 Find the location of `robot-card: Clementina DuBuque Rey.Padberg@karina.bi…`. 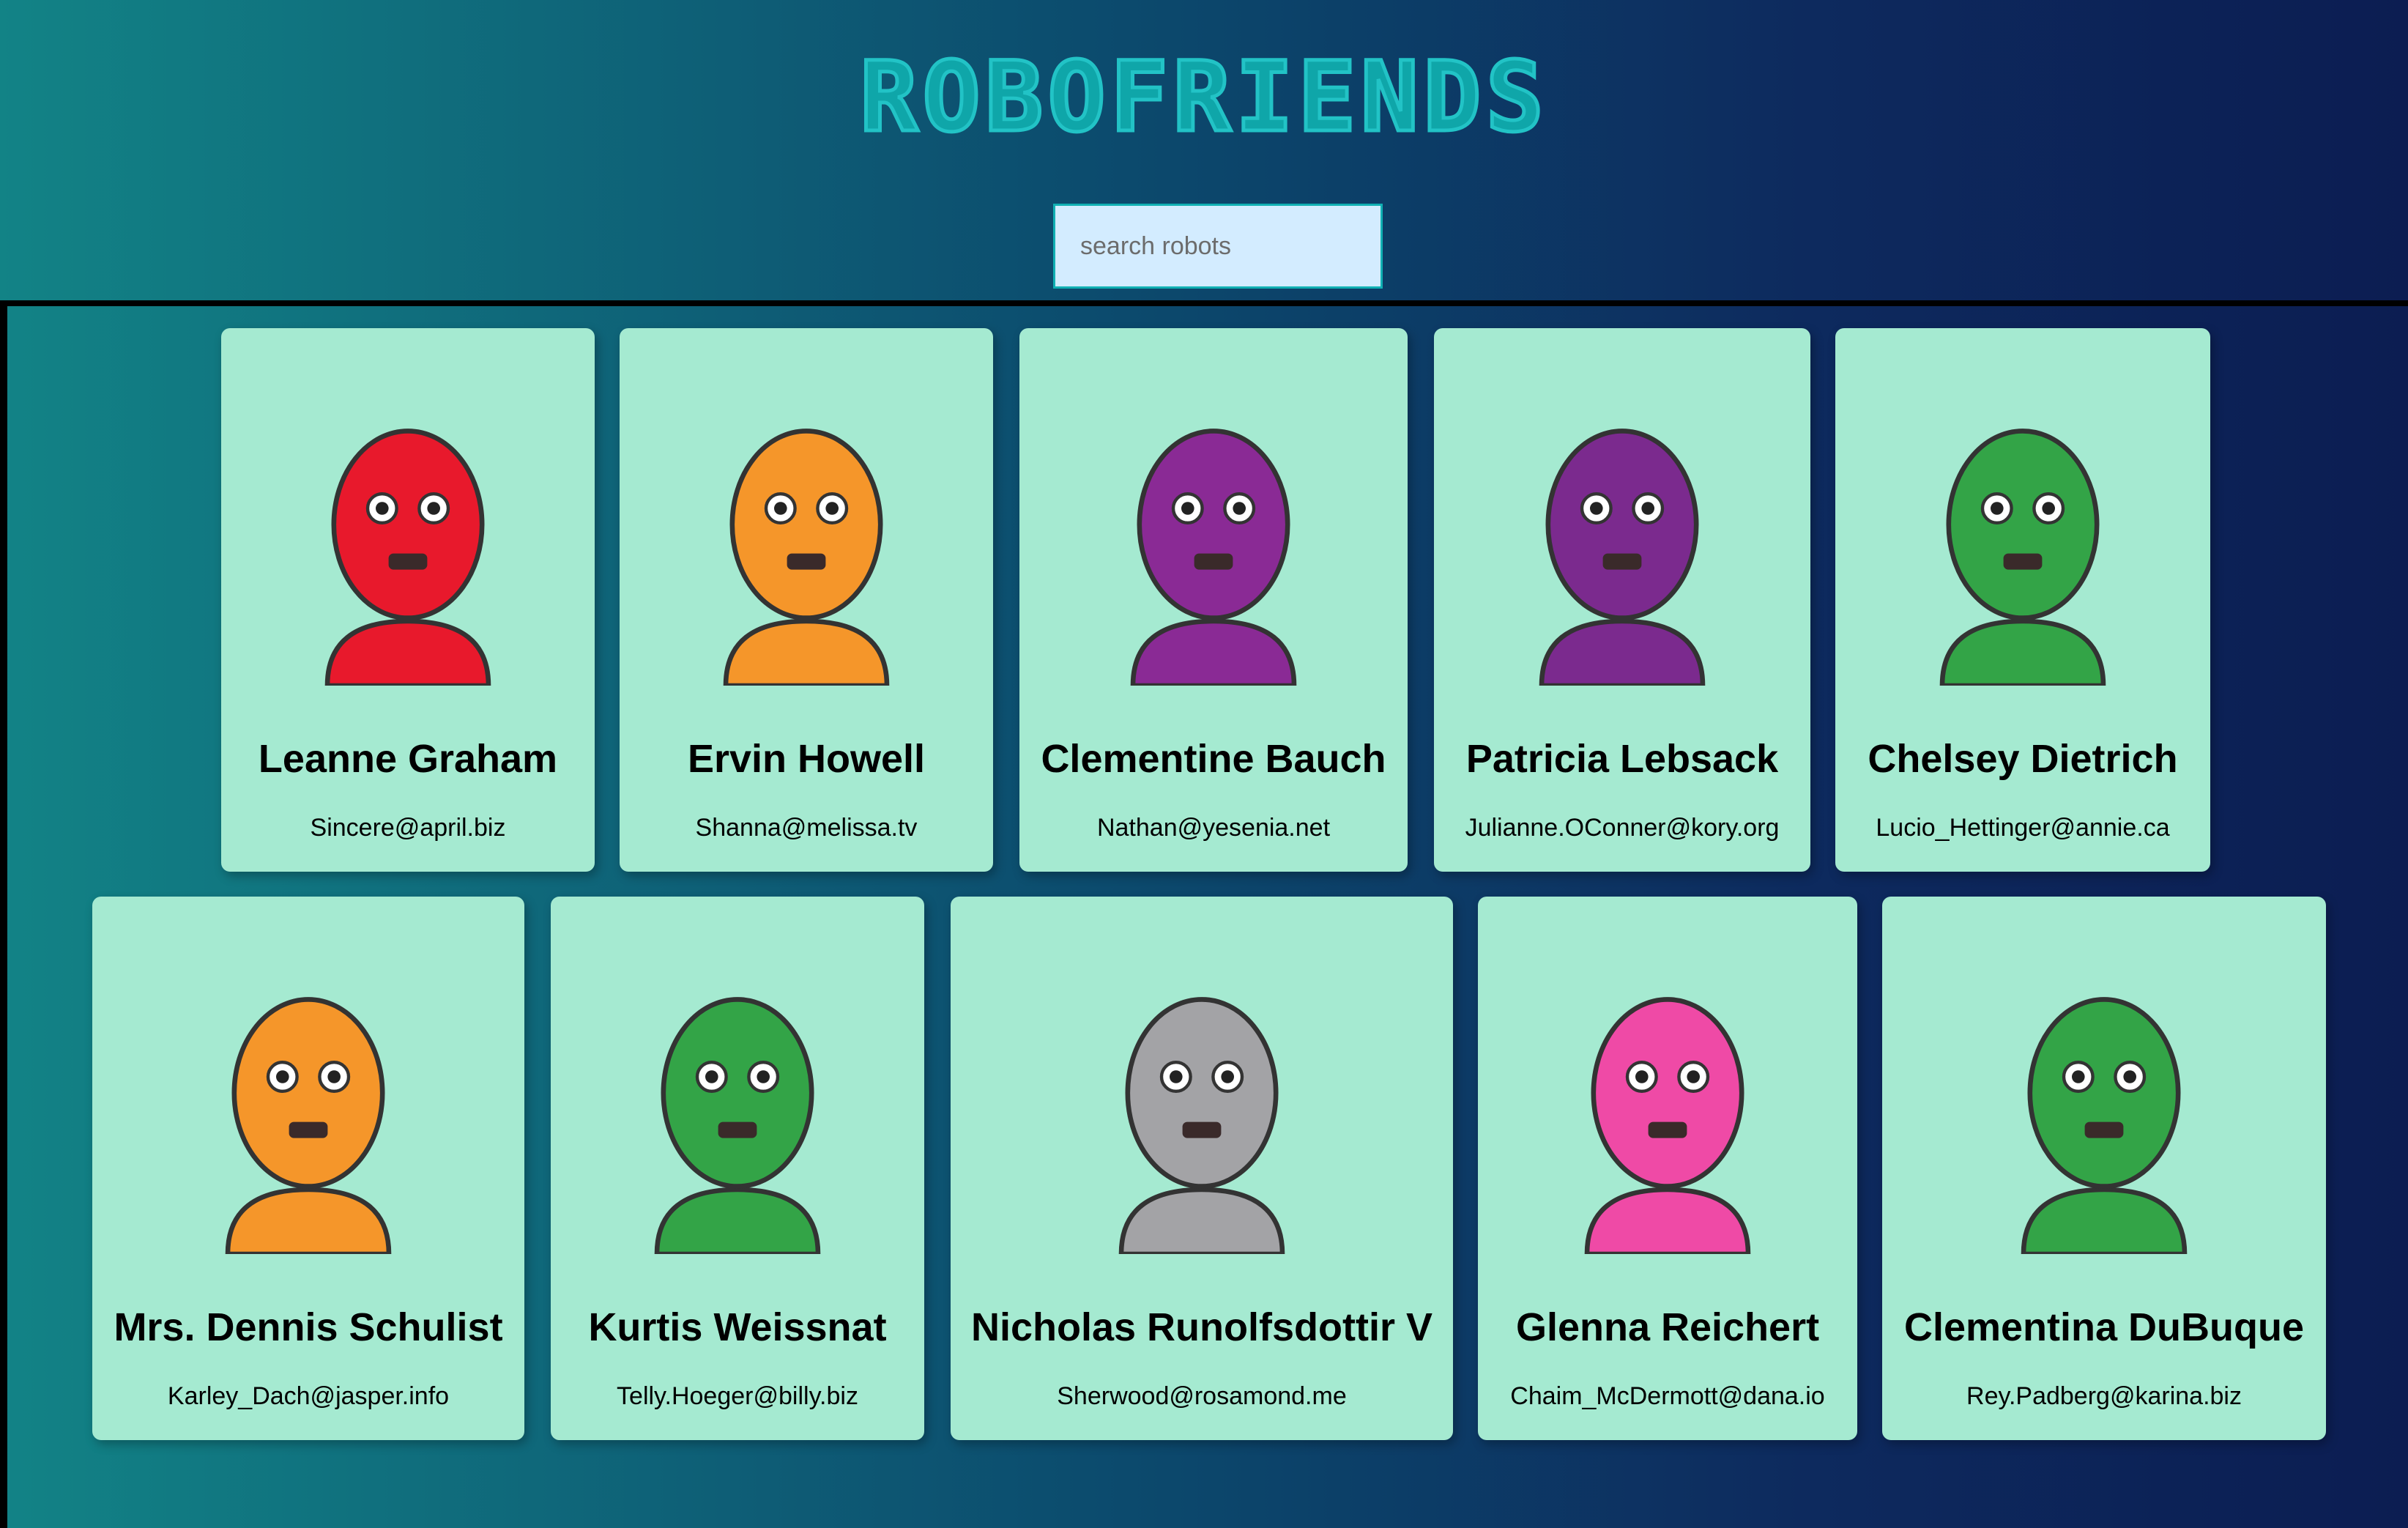

robot-card: Clementina DuBuque Rey.Padberg@karina.bi… is located at coordinates (2104, 1168).